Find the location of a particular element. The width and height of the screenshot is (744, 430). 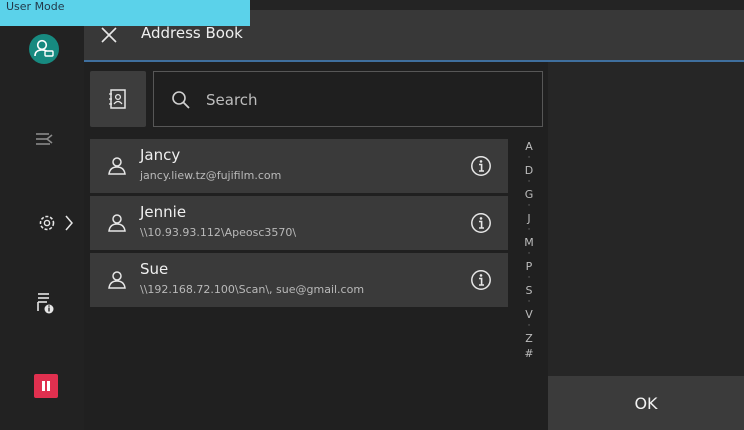

device-info-button is located at coordinates (45, 303).